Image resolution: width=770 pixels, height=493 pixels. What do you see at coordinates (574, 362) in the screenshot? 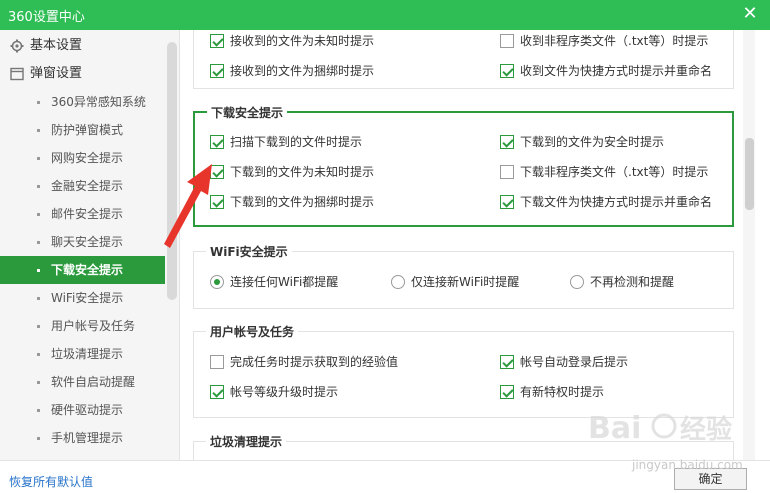
I see `option-label: 帐号自动登录后提示` at bounding box center [574, 362].